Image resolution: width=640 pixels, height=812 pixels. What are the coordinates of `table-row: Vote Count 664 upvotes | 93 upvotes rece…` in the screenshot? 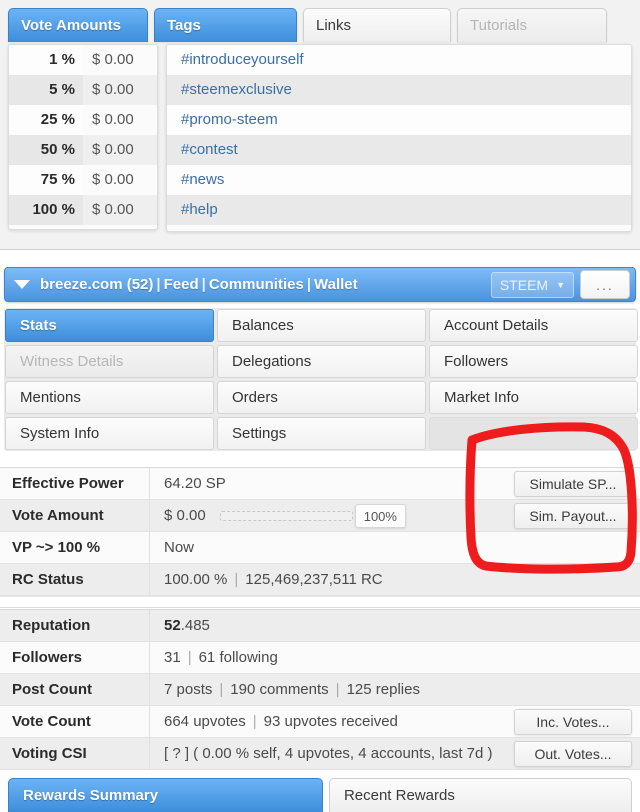 It's located at (320, 722).